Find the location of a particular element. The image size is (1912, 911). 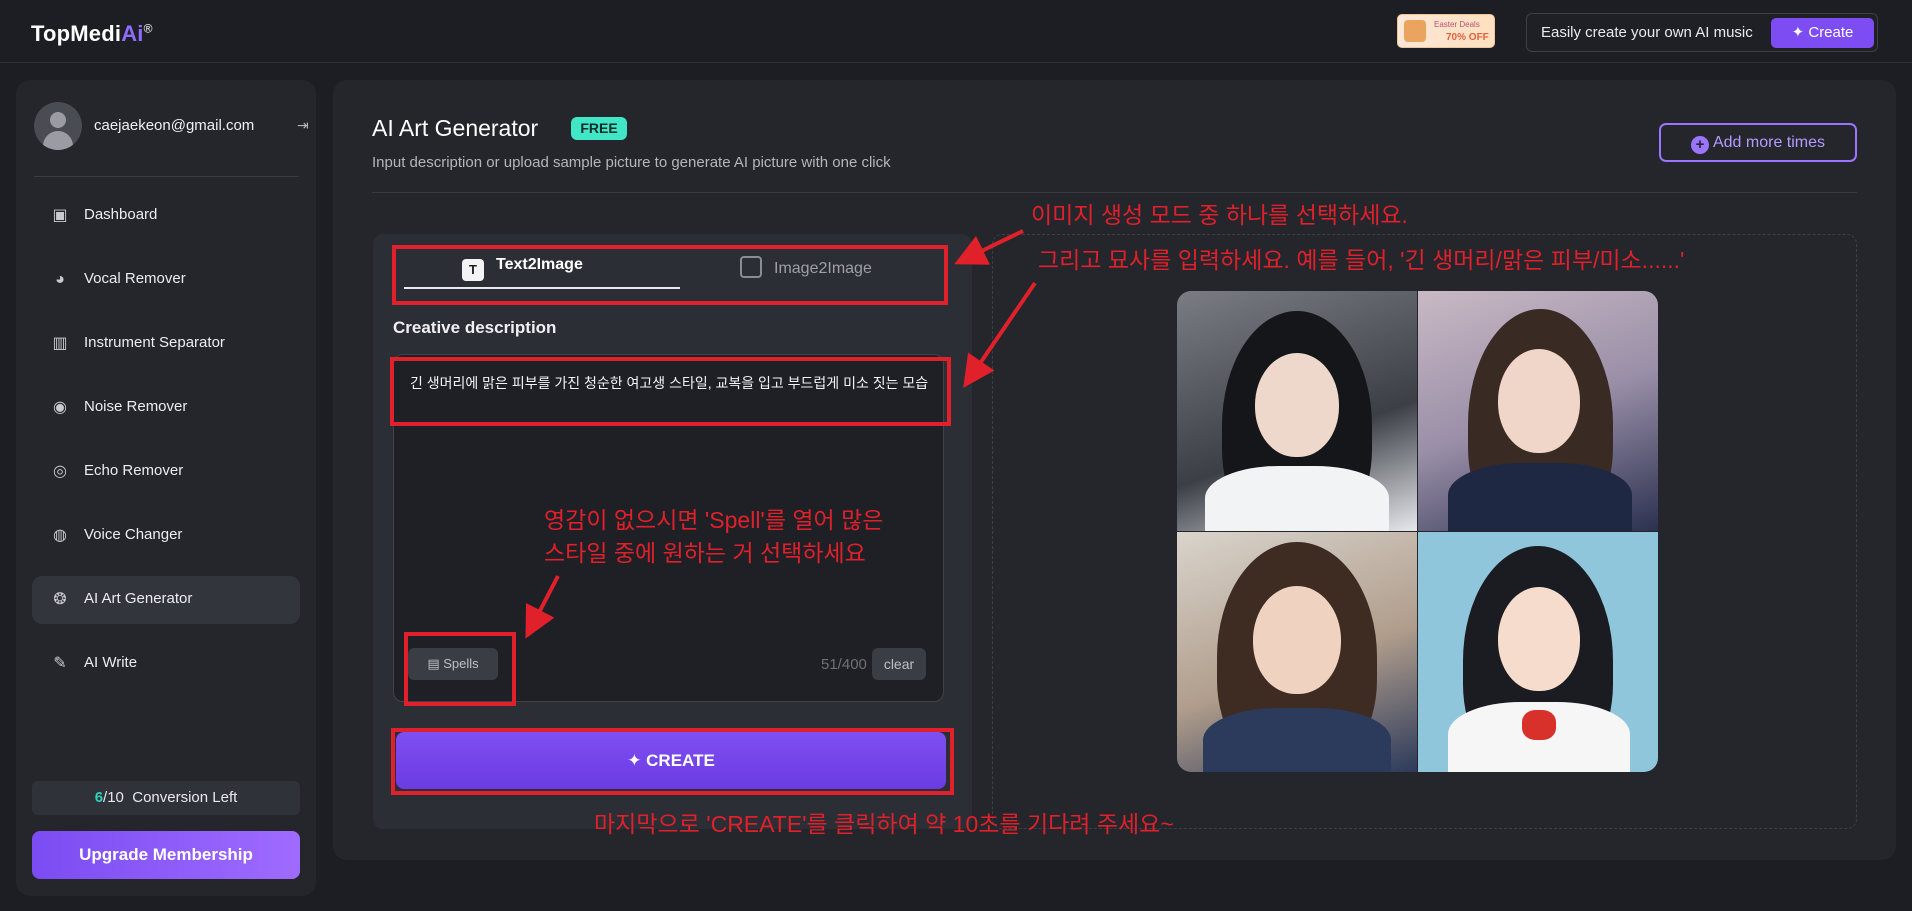

sidebar-item-label: Echo Remover is located at coordinates (134, 470).